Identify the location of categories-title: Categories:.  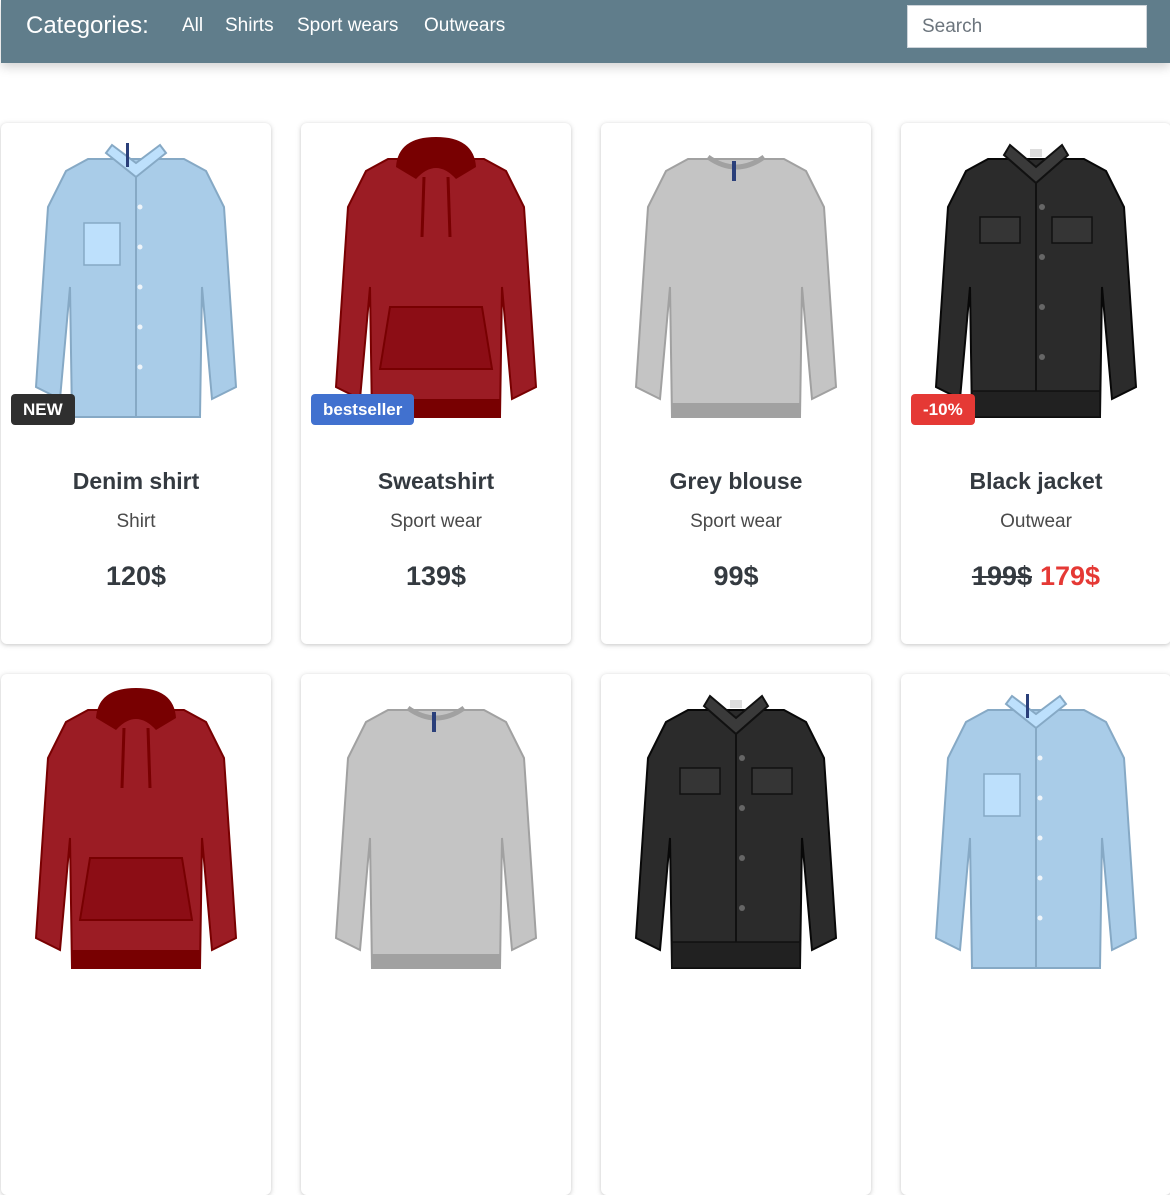
(87, 25).